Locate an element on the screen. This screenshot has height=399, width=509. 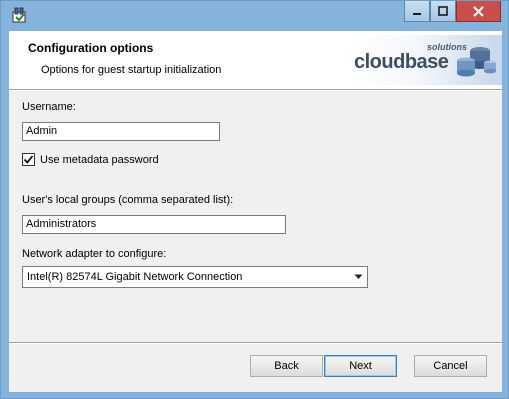
network-adapter-label: Network adapter to configure: is located at coordinates (94, 254).